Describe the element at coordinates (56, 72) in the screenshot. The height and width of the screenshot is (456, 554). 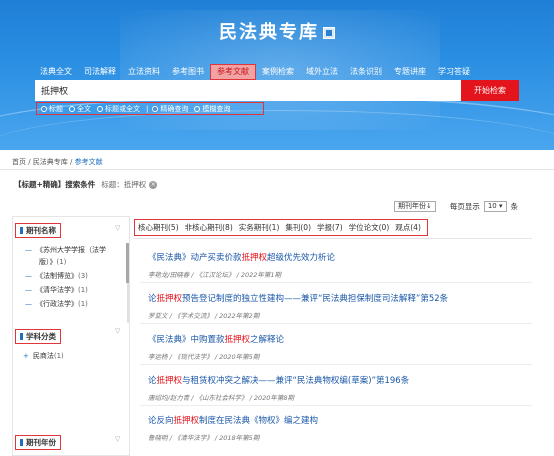
I see `nav-item: 法典全文` at that location.